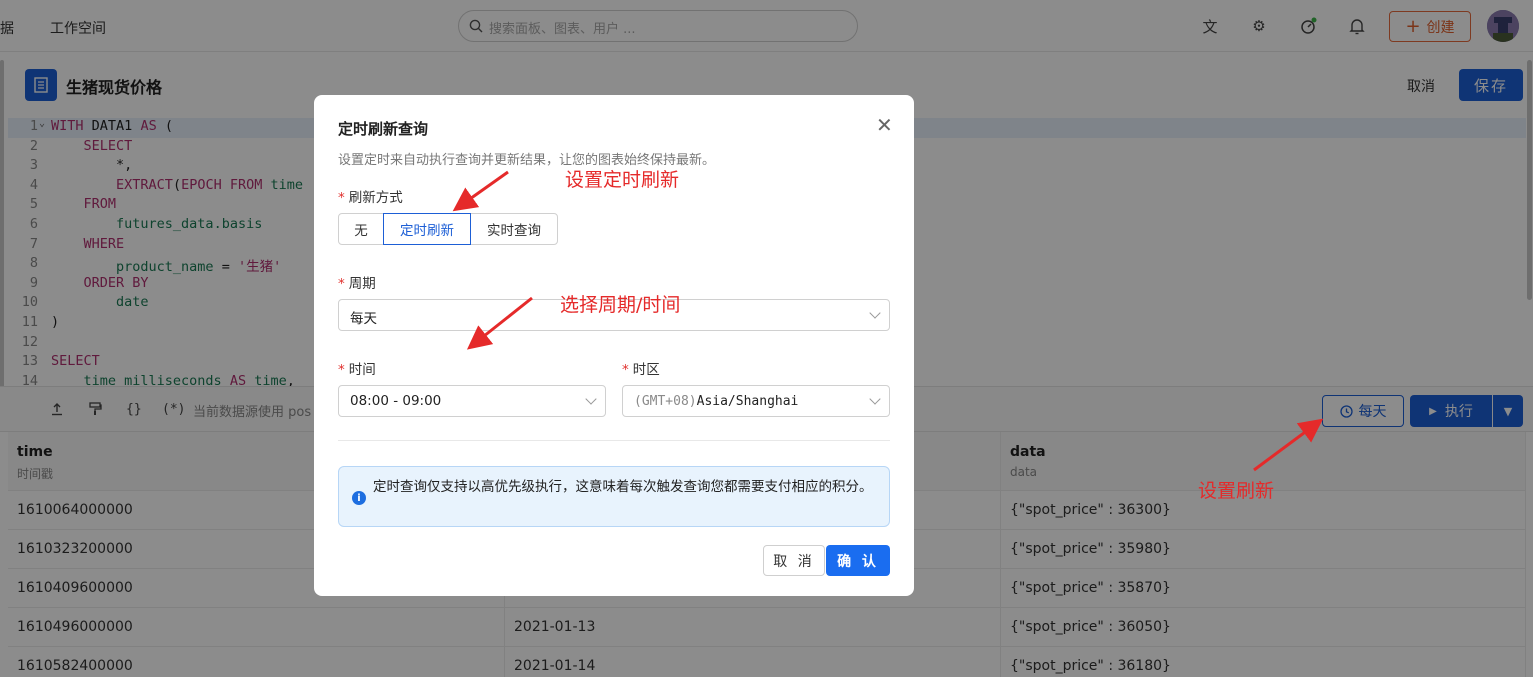  Describe the element at coordinates (614, 440) in the screenshot. I see `divider` at that location.